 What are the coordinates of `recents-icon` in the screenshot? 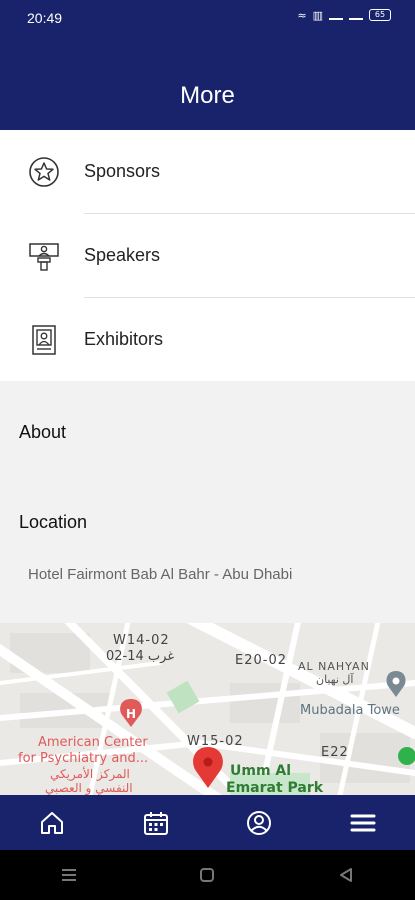 It's located at (69, 875).